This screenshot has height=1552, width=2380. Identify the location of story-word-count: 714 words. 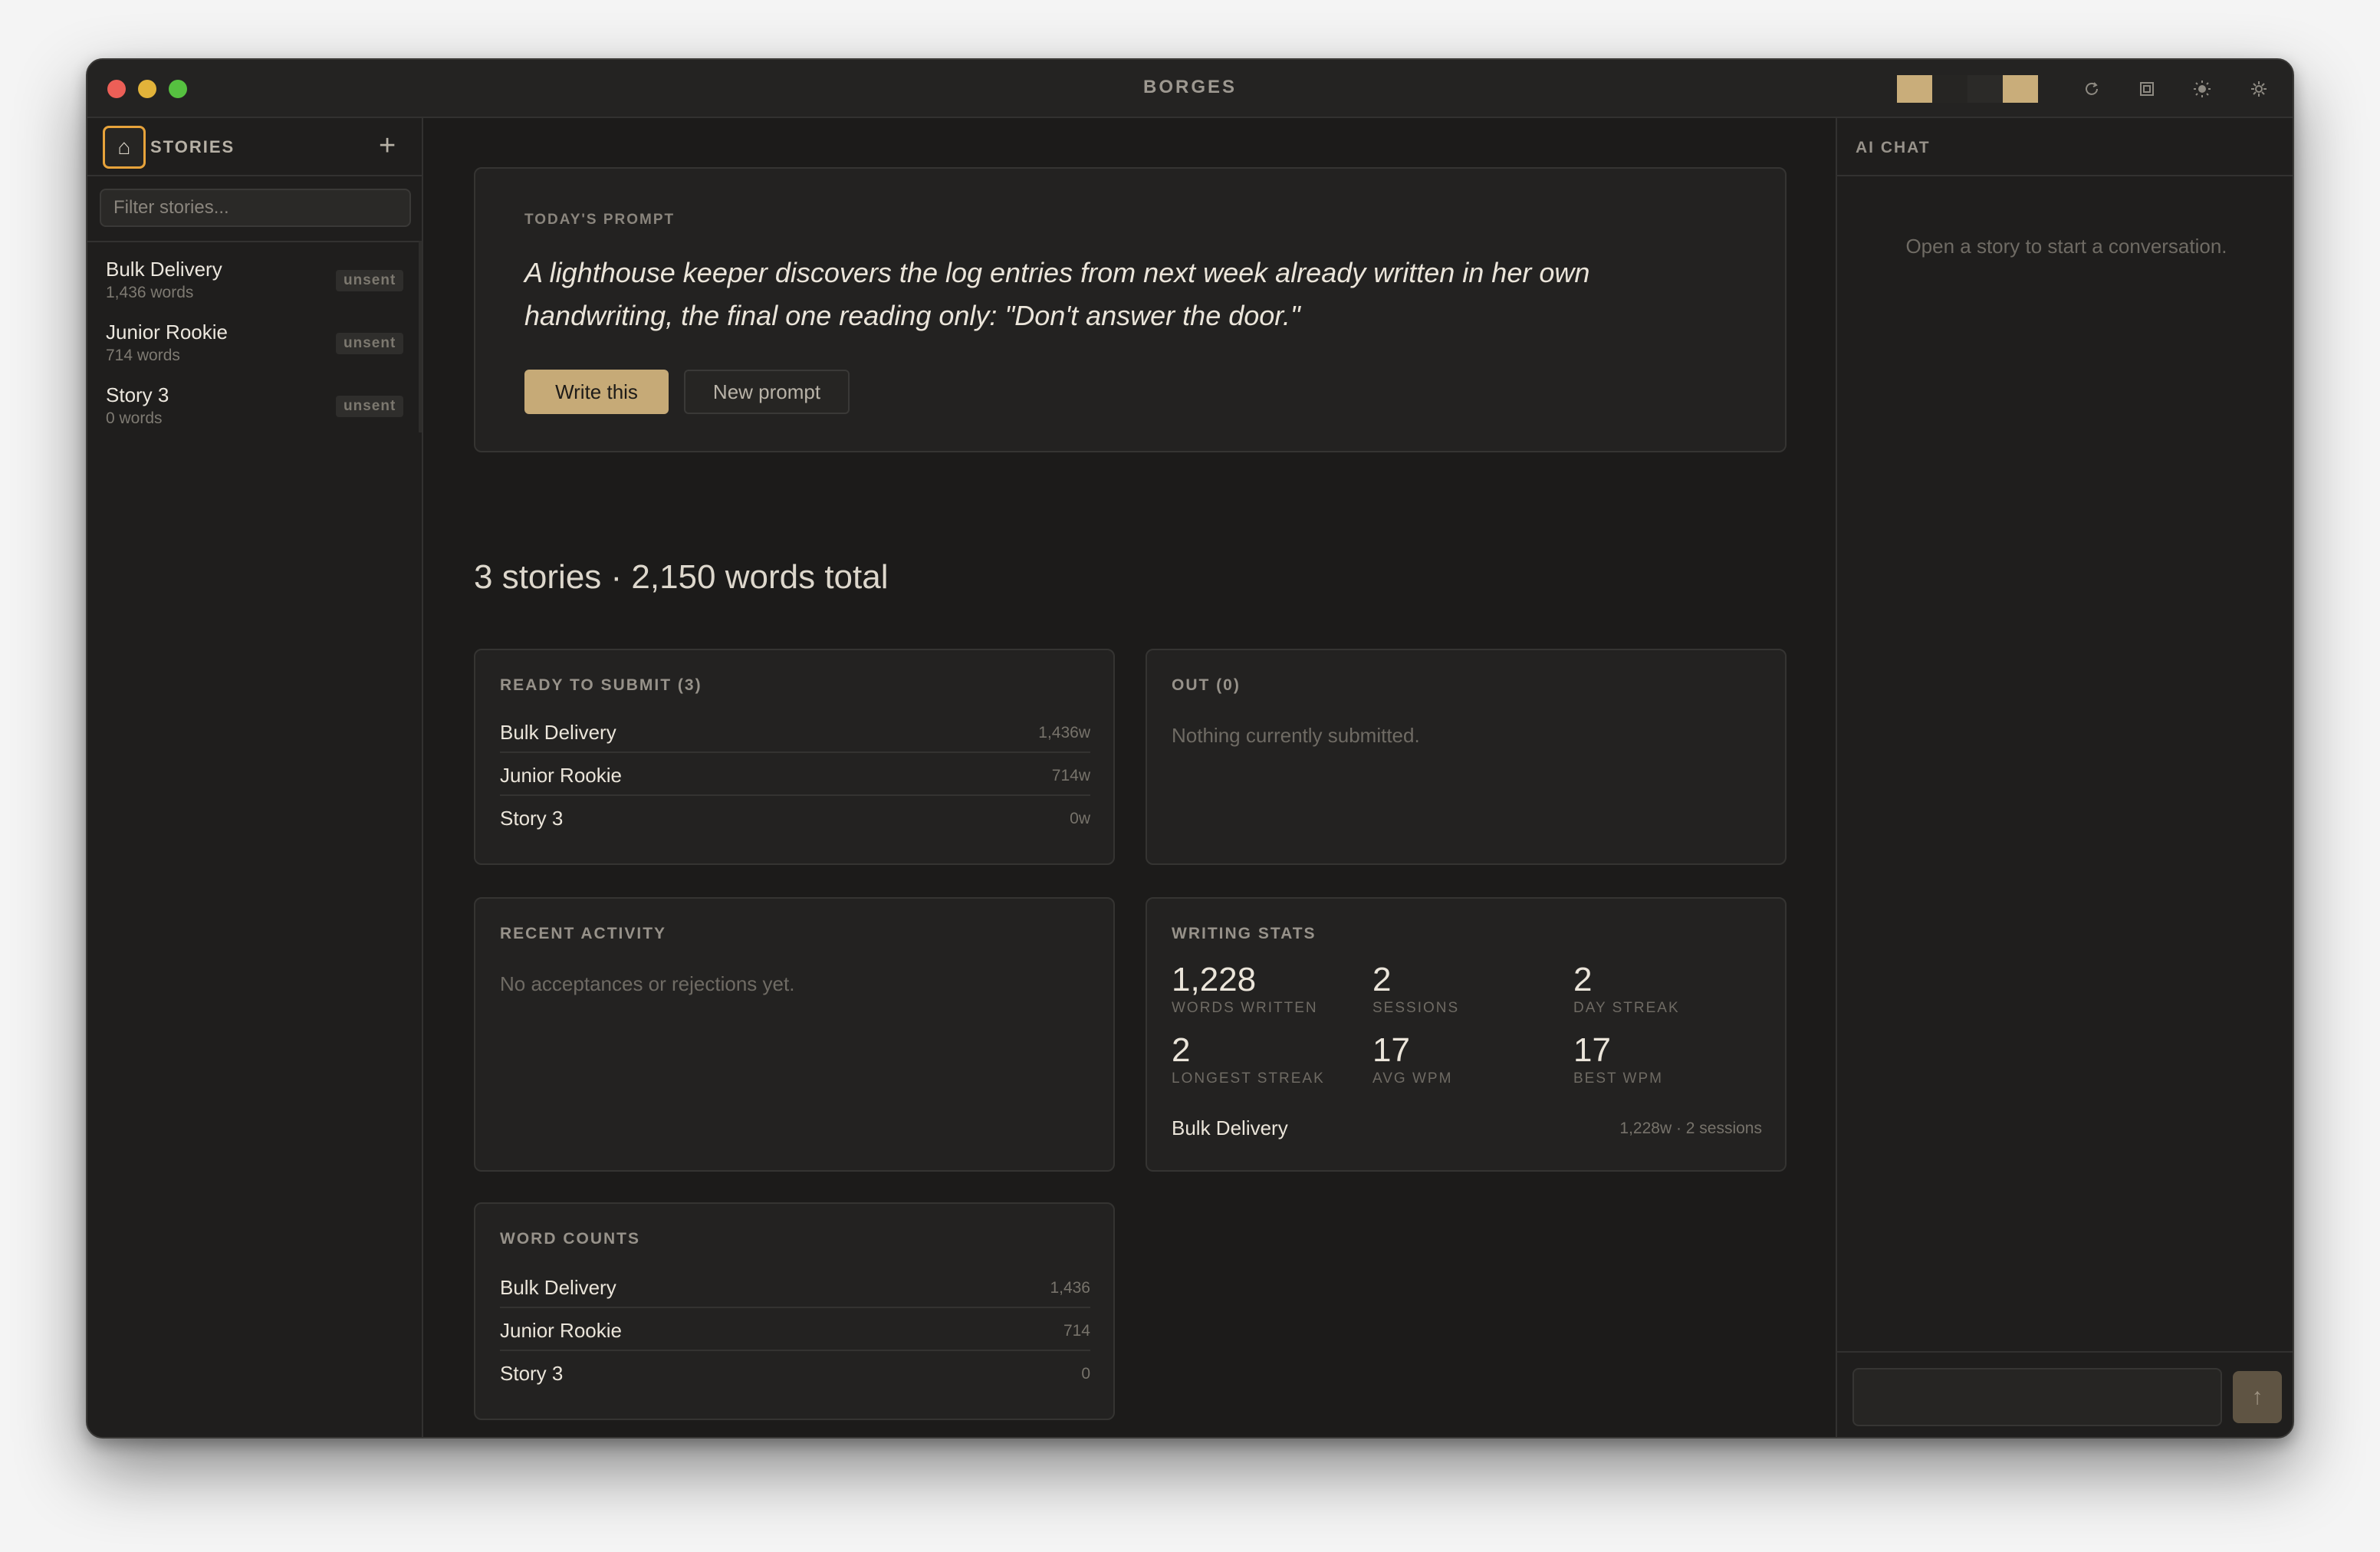
(143, 355).